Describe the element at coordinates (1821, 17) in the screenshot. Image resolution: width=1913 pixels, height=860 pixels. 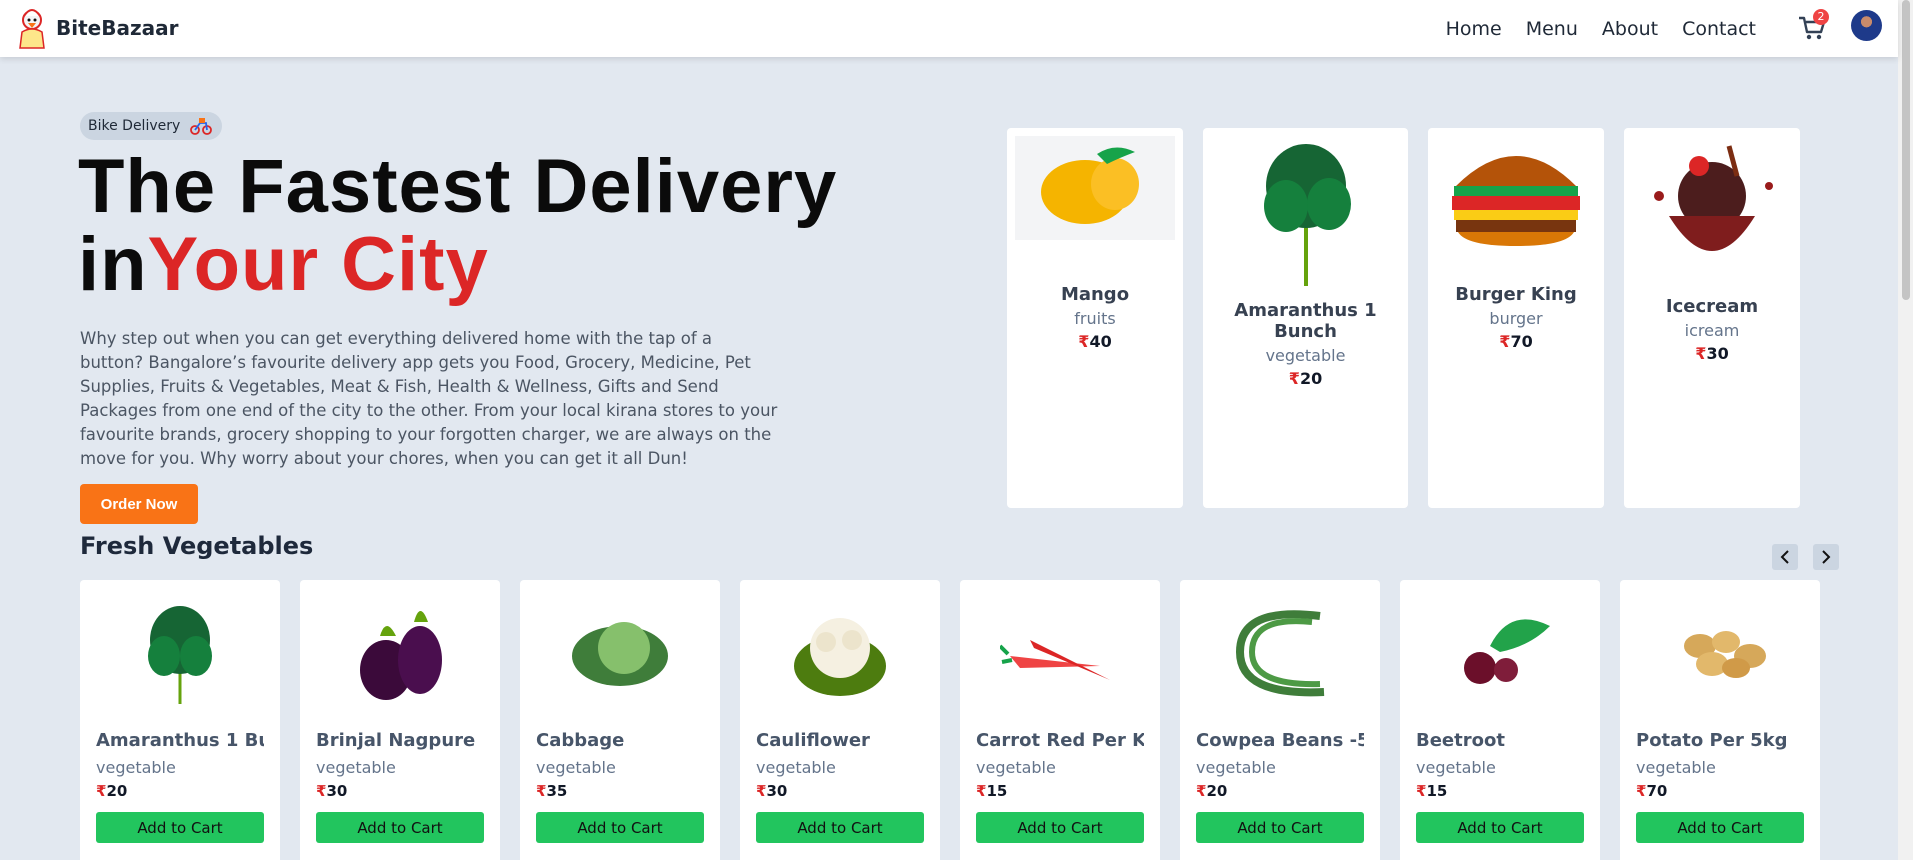
I see `cart-count-badge: 2` at that location.